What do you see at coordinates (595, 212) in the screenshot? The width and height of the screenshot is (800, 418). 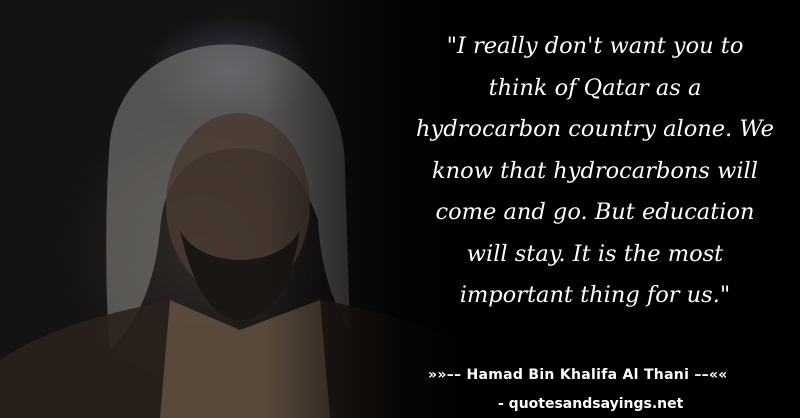 I see `quote-line: come and go. But education` at bounding box center [595, 212].